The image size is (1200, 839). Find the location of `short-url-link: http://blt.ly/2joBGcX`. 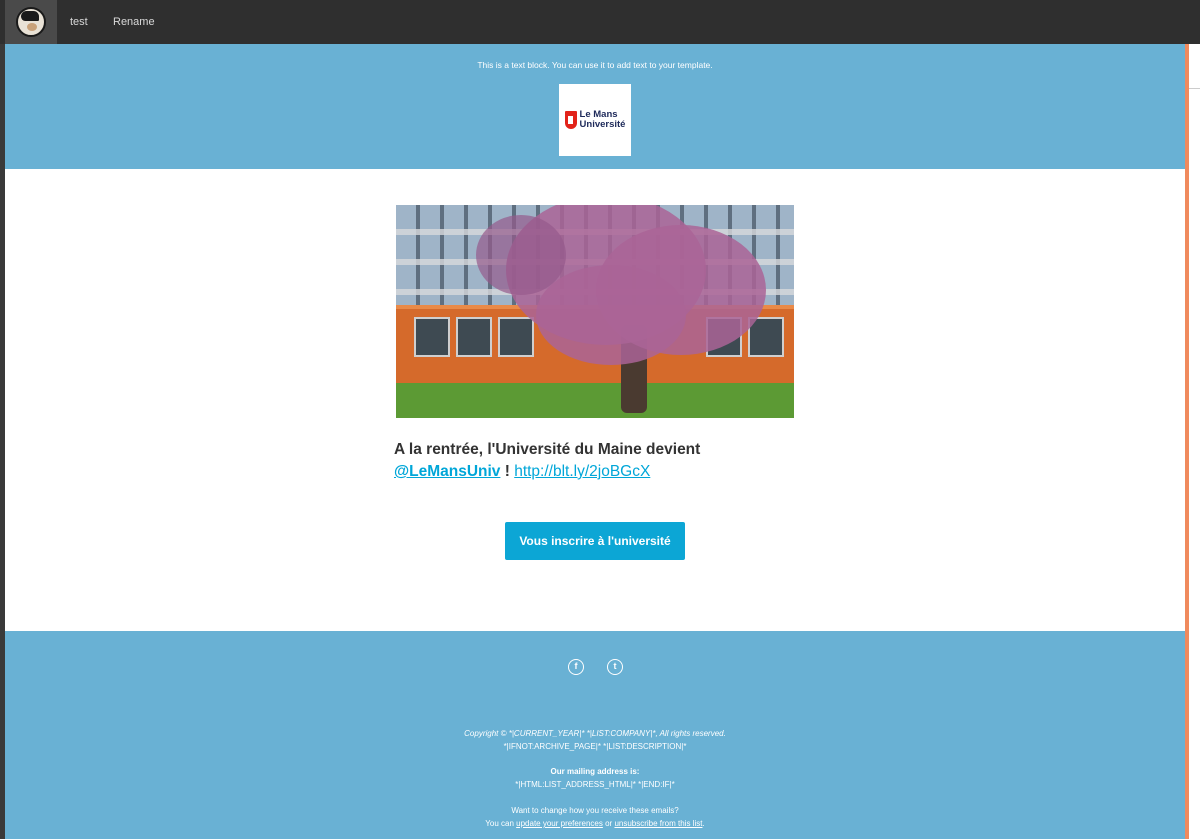

short-url-link: http://blt.ly/2joBGcX is located at coordinates (582, 471).